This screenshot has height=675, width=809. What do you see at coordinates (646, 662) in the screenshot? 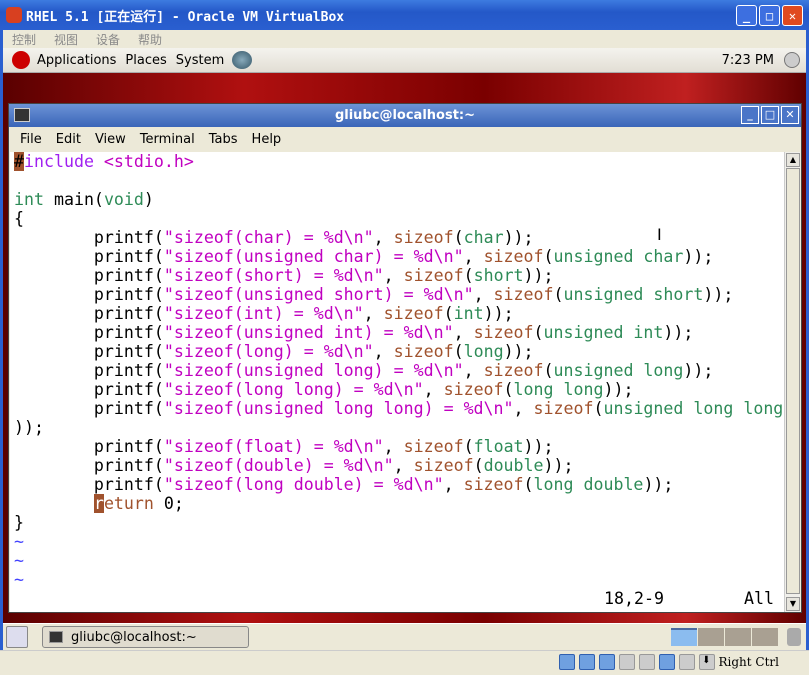
I see `video-capture-icon` at bounding box center [646, 662].